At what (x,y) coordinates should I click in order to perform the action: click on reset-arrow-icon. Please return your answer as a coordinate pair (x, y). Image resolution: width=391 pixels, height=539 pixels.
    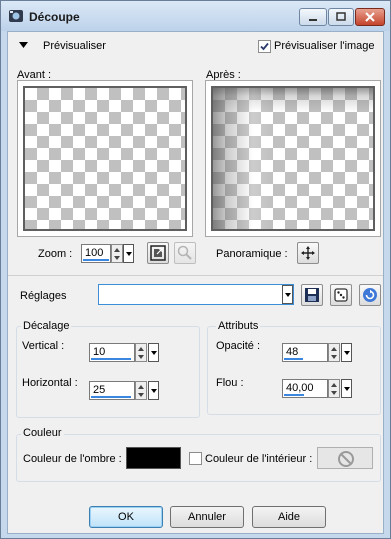
    Looking at the image, I should click on (370, 295).